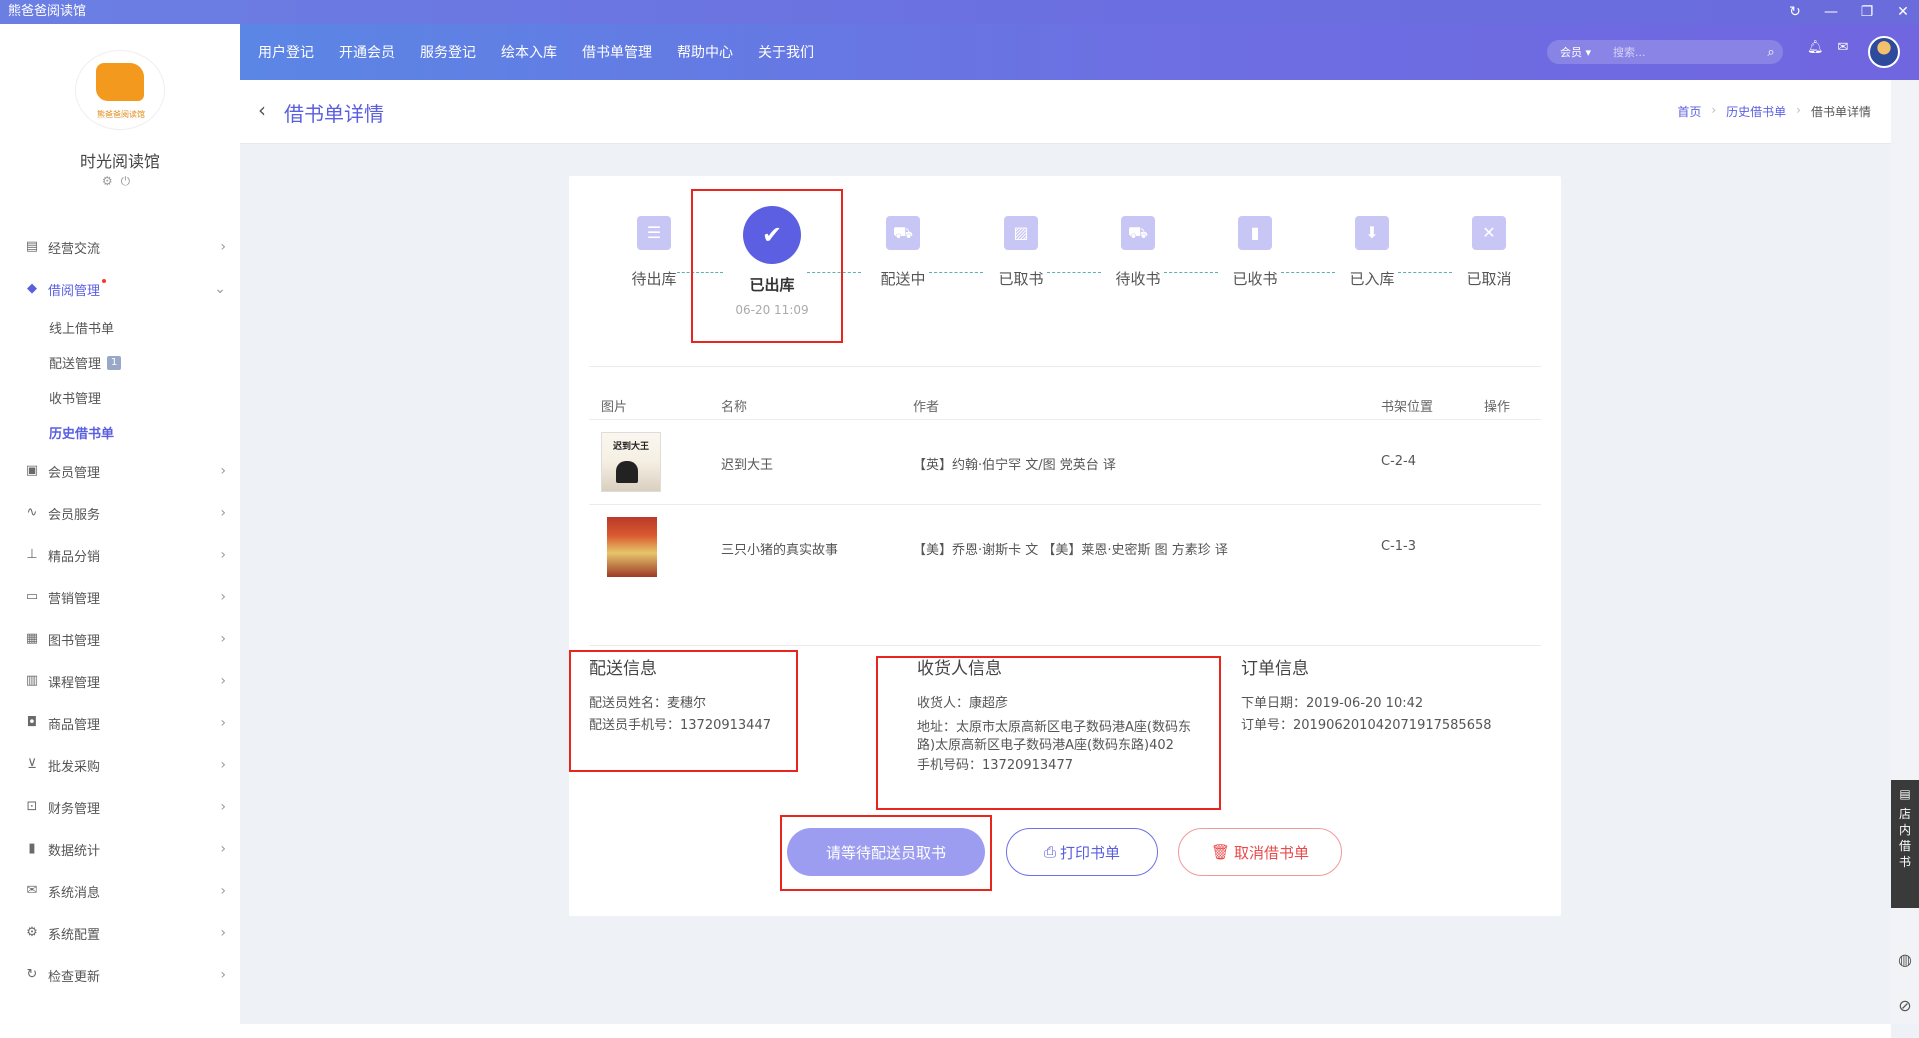 This screenshot has height=1038, width=1919. What do you see at coordinates (367, 52) in the screenshot?
I see `nav-open-member: 开通会员` at bounding box center [367, 52].